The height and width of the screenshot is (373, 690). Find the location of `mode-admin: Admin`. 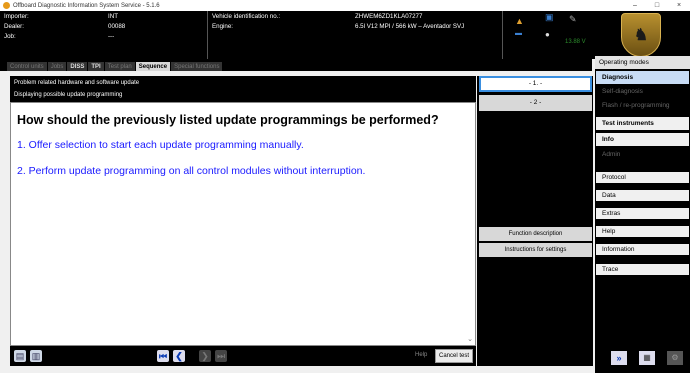

mode-admin: Admin is located at coordinates (642, 154).